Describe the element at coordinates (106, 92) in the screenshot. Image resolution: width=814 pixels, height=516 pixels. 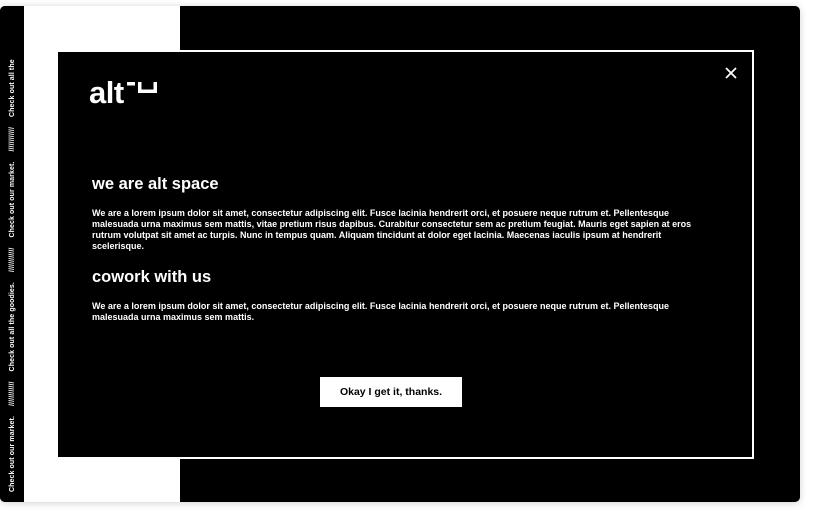
I see `logo-text: alt` at that location.